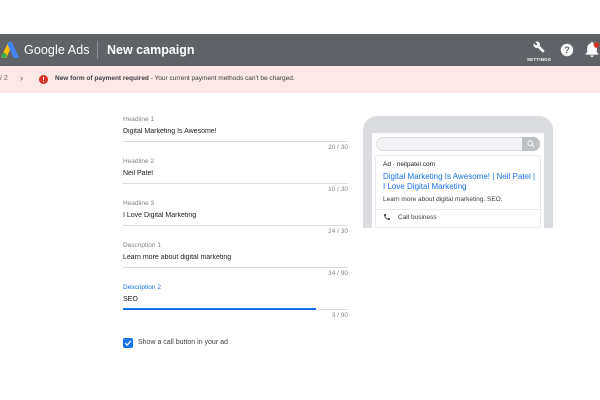  I want to click on description-2-field: Description 2 3 / 90, so click(235, 305).